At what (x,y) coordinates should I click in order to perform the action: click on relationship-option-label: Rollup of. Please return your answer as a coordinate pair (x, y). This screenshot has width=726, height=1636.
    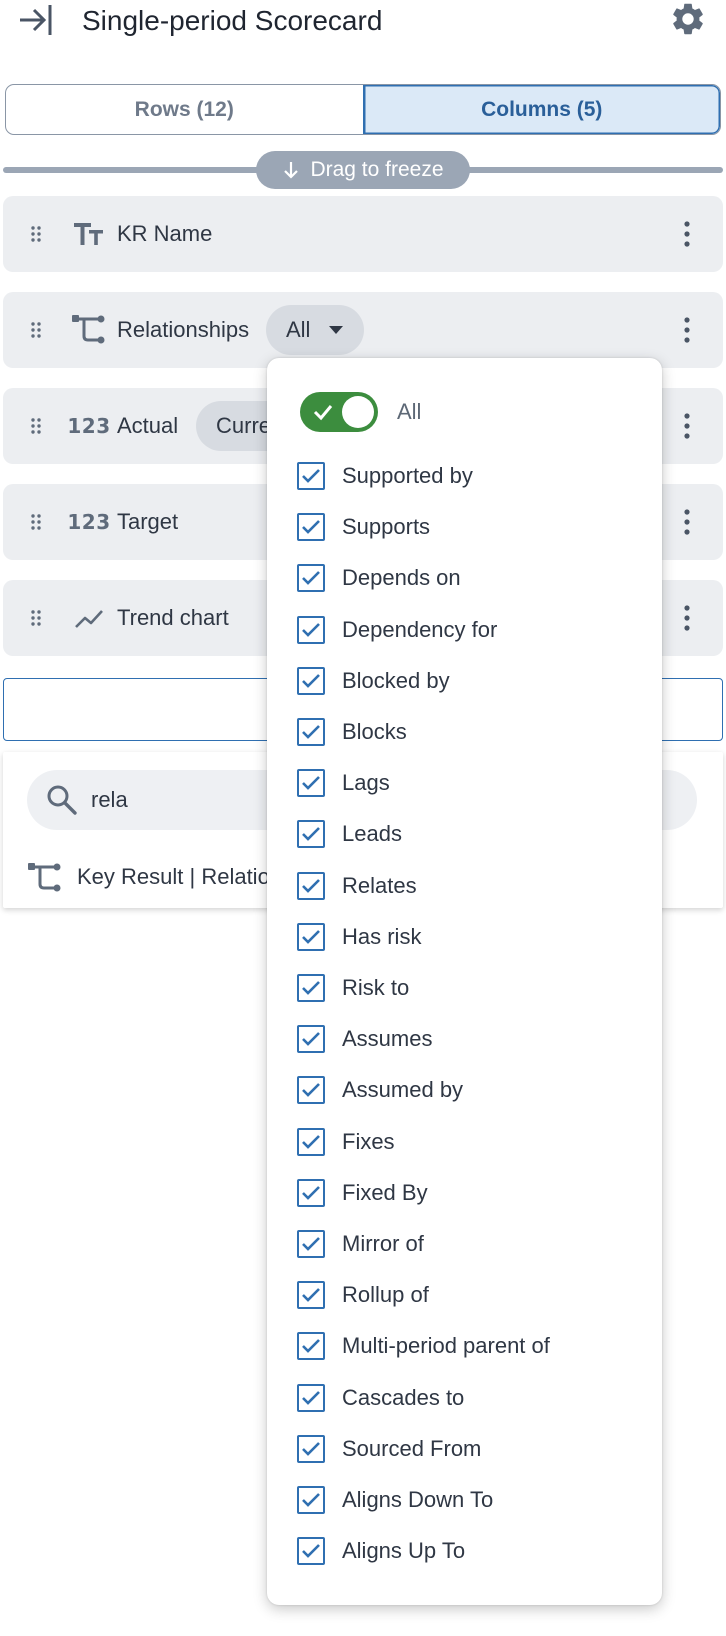
    Looking at the image, I should click on (385, 1295).